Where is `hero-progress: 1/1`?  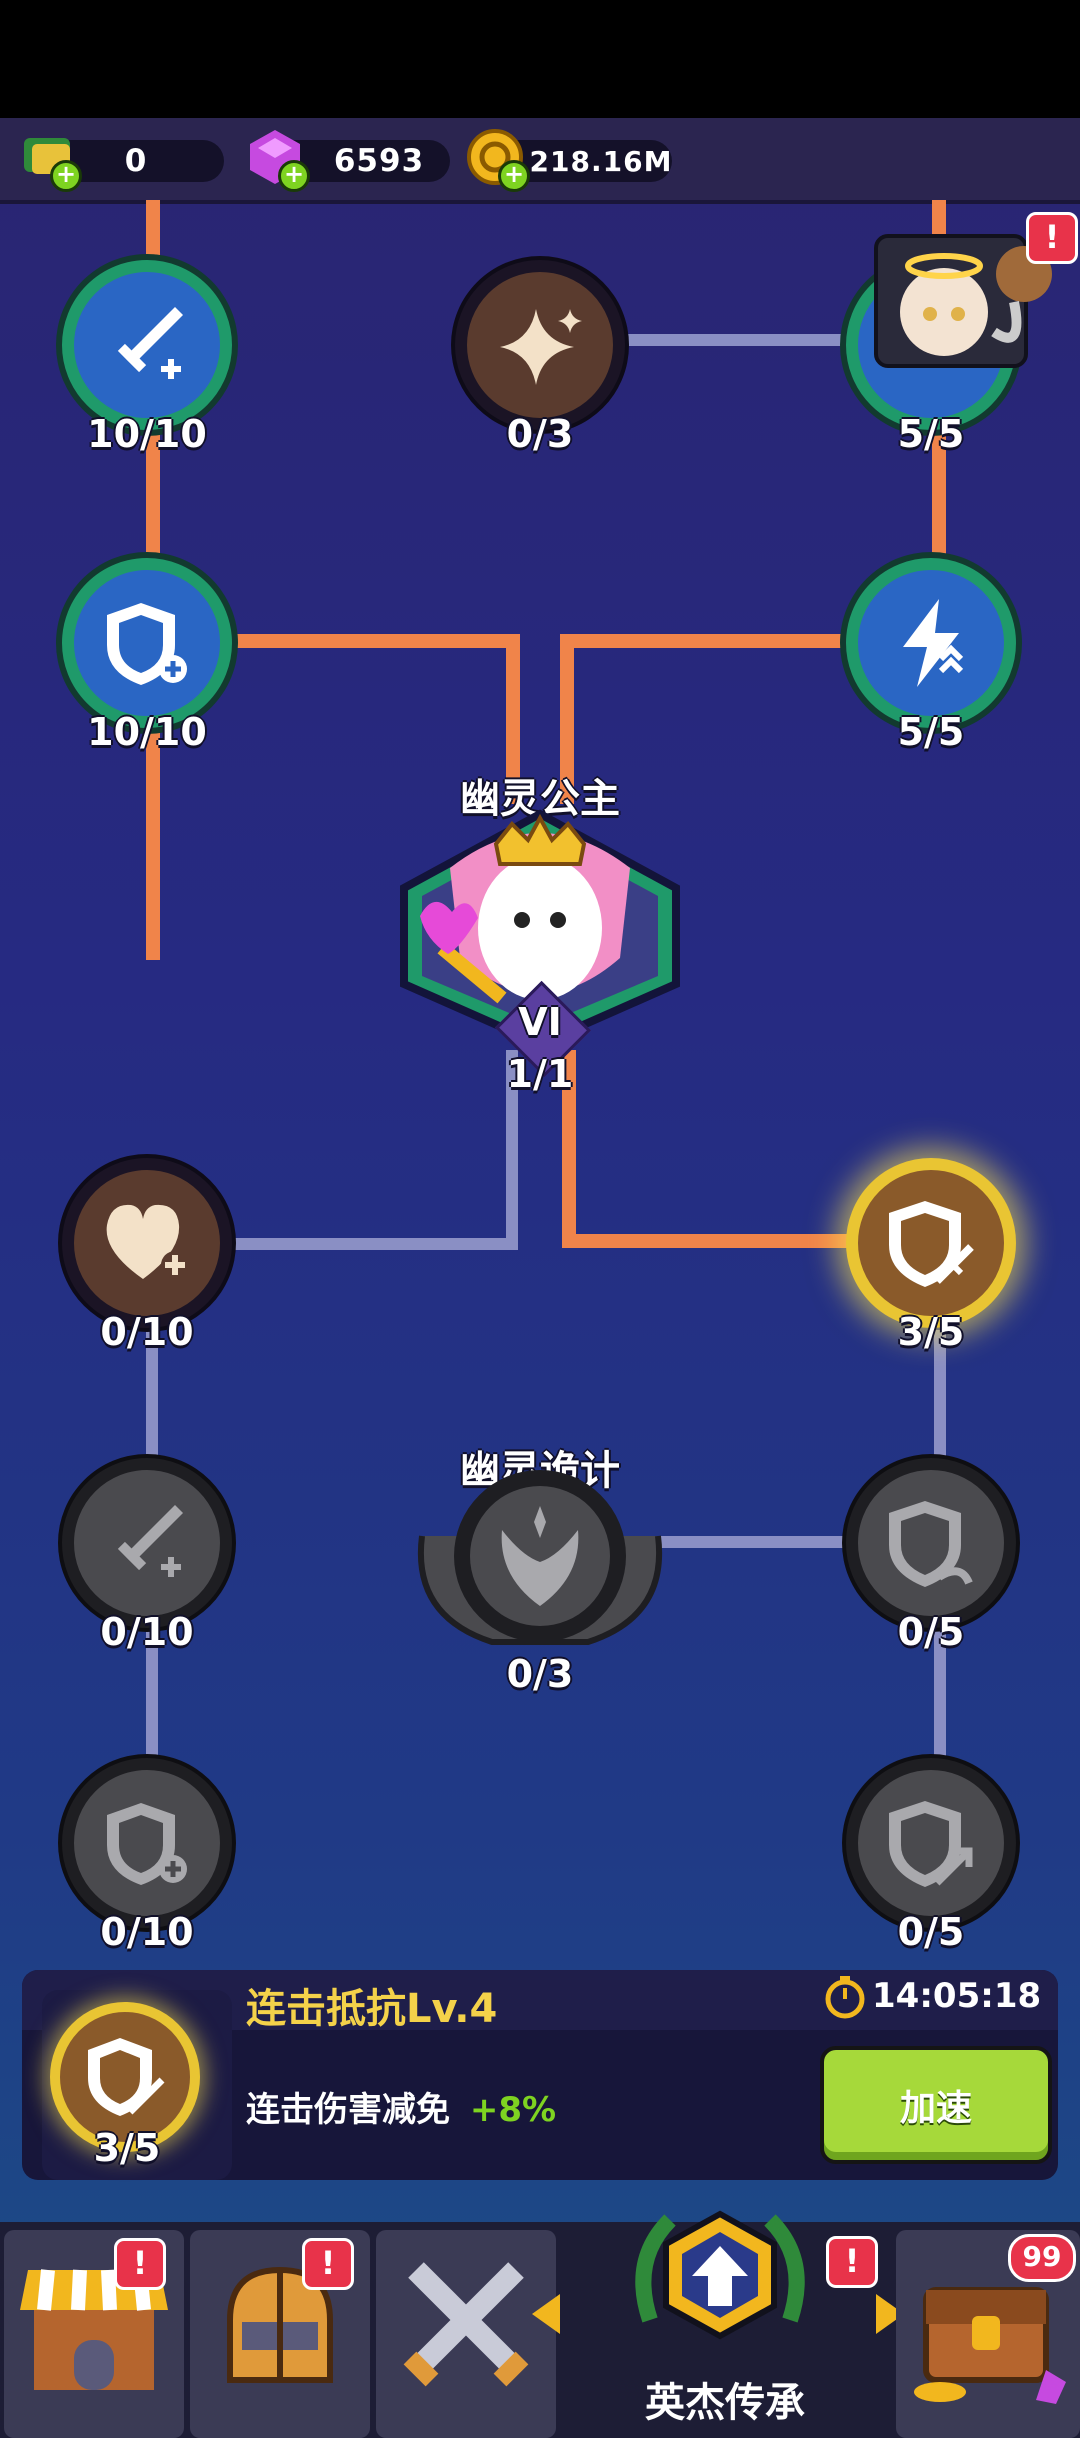 hero-progress: 1/1 is located at coordinates (540, 1074).